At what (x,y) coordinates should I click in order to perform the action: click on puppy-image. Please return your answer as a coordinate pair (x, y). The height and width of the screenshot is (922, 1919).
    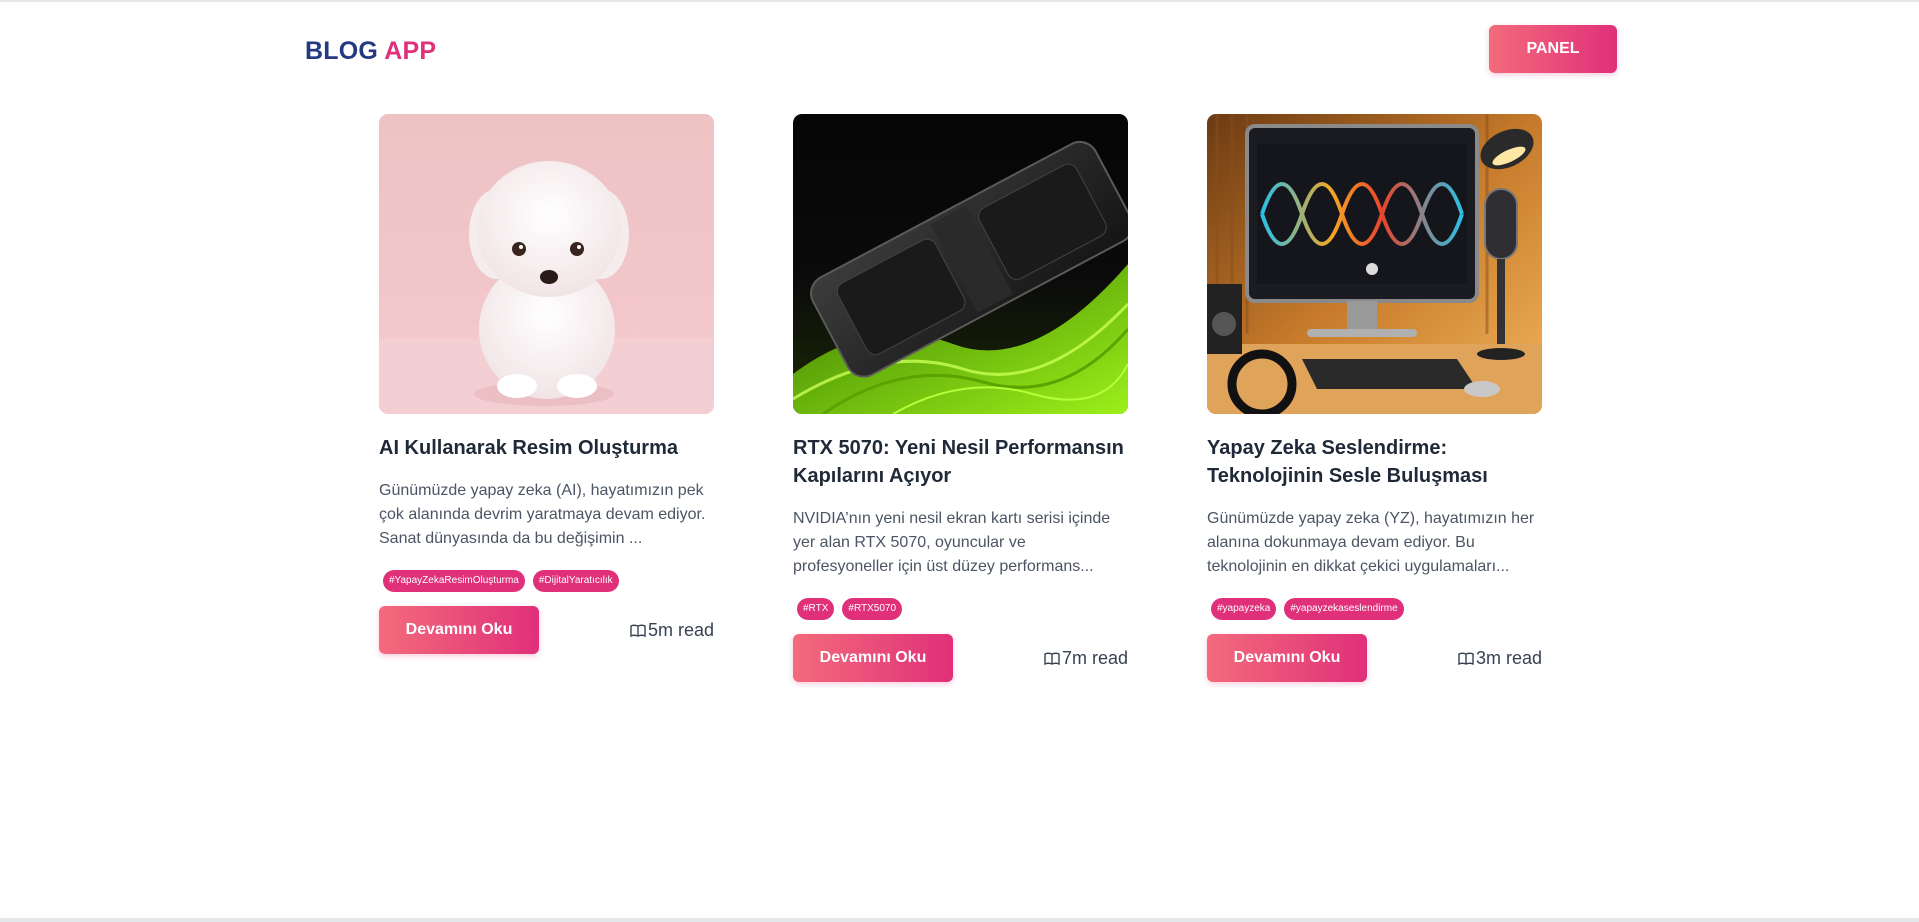
    Looking at the image, I should click on (546, 264).